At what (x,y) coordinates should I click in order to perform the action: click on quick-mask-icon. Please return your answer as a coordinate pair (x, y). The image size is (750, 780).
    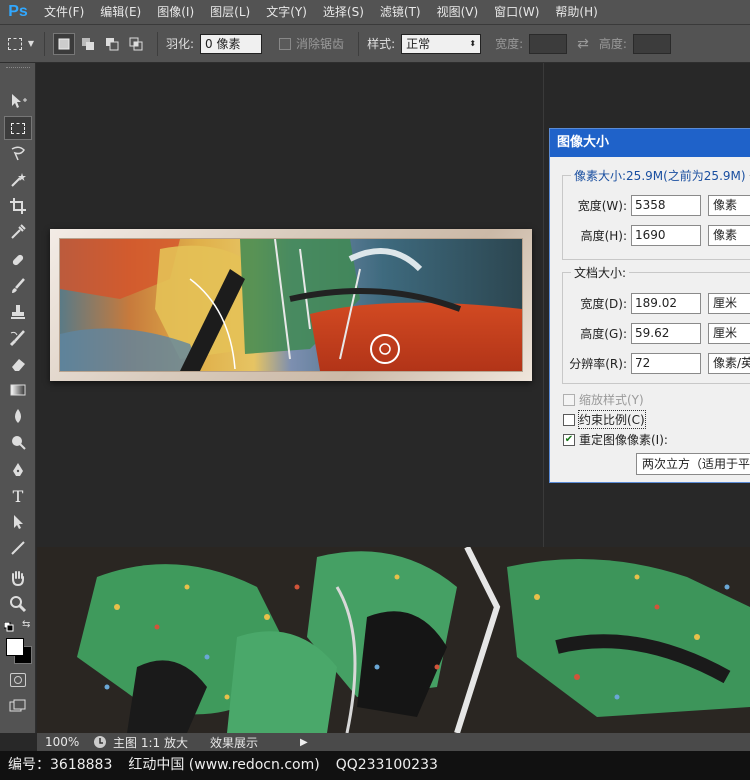
    Looking at the image, I should click on (18, 680).